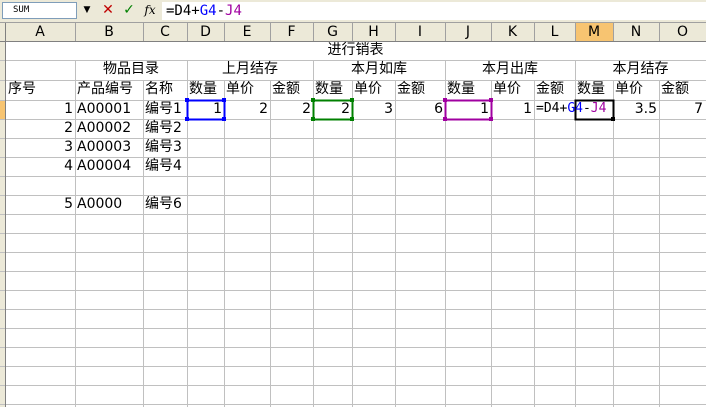  I want to click on column-header: O, so click(682, 32).